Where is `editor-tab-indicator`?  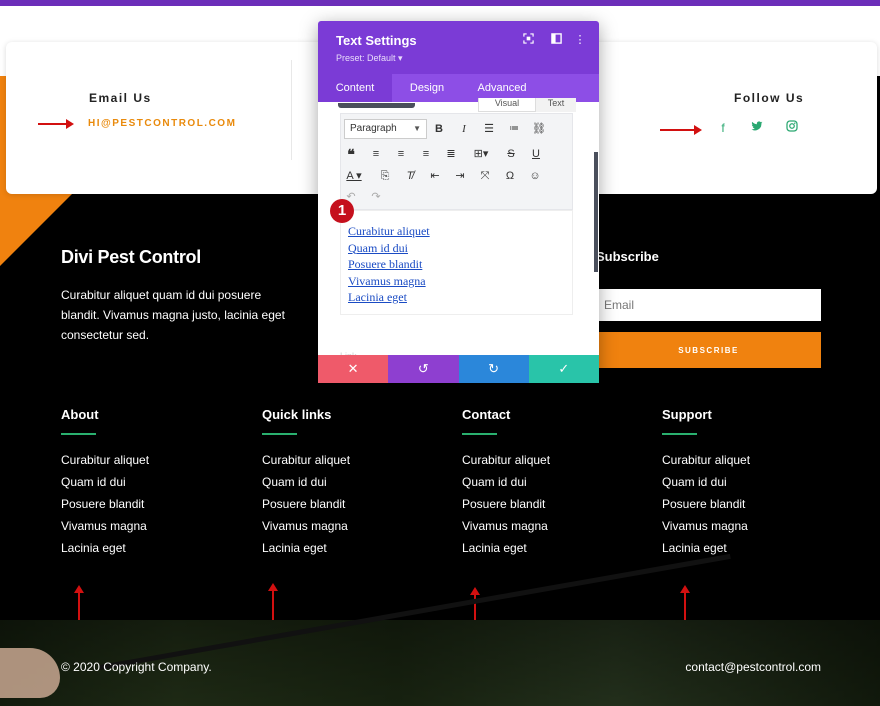 editor-tab-indicator is located at coordinates (376, 105).